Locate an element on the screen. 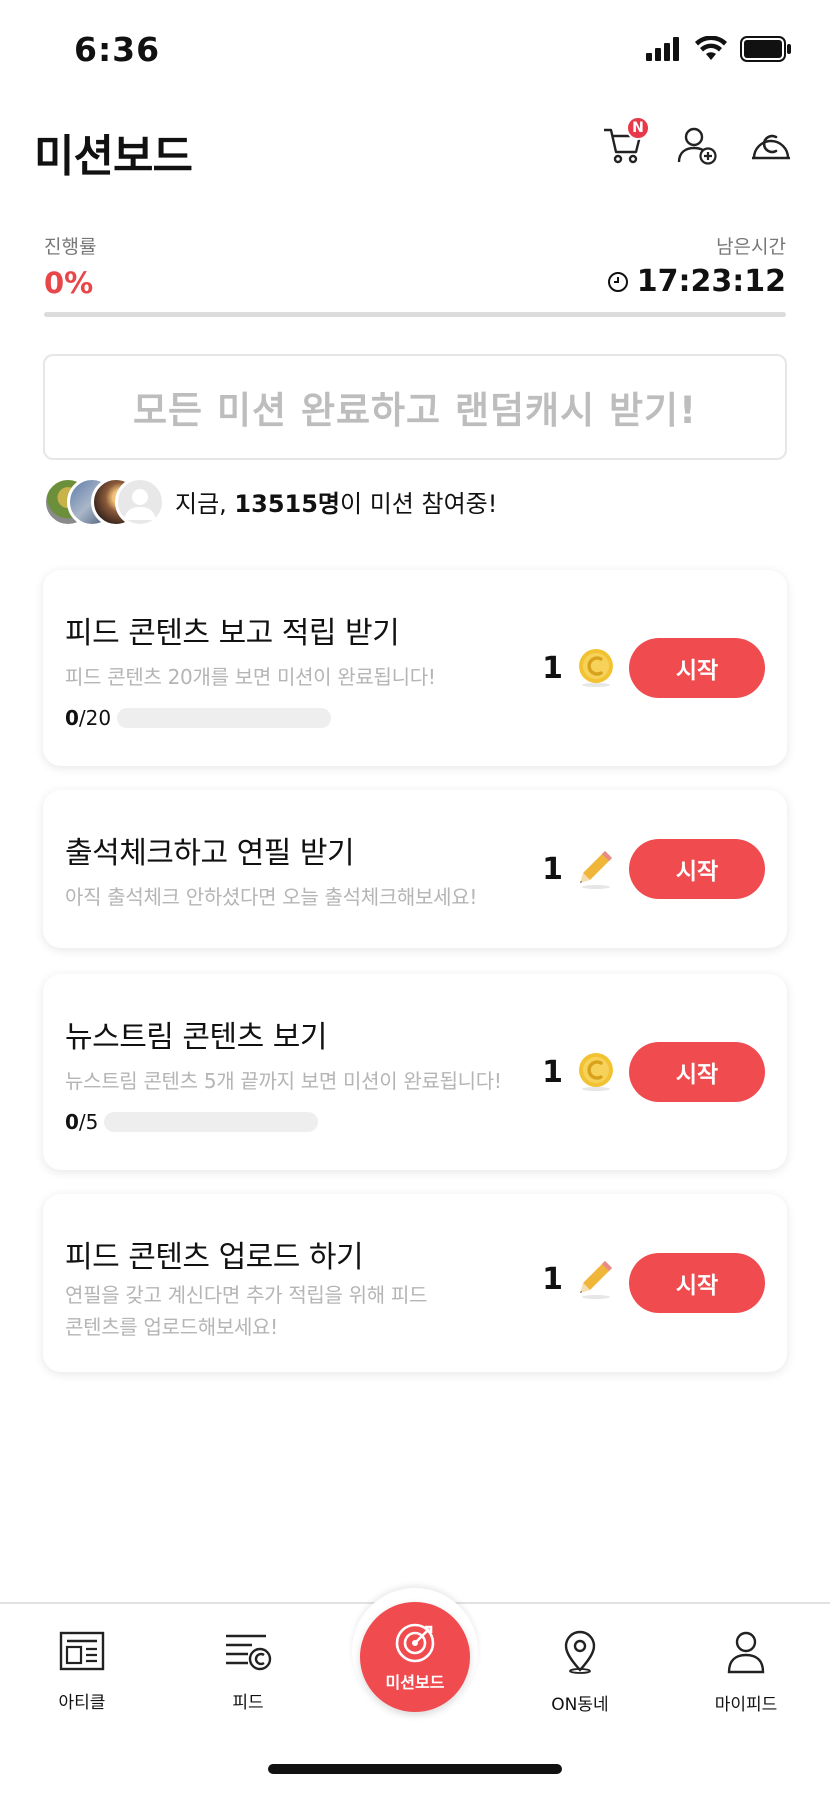 The width and height of the screenshot is (830, 1796). status-time: 6:36 is located at coordinates (117, 49).